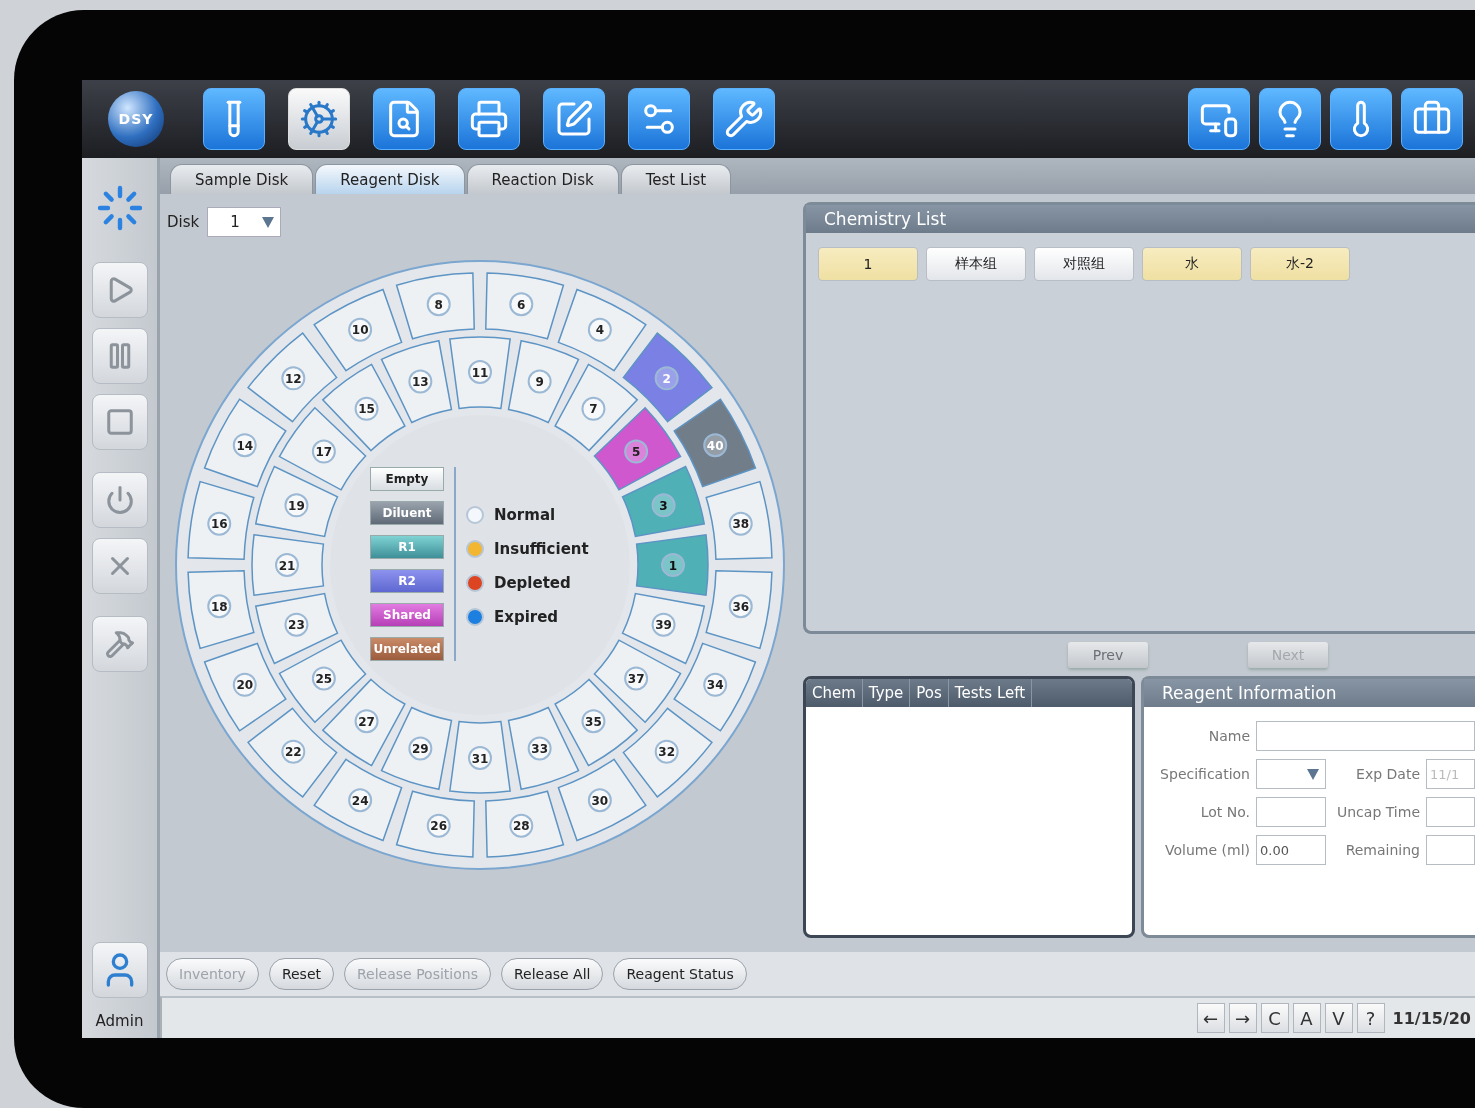 The image size is (1475, 1108). Describe the element at coordinates (1084, 264) in the screenshot. I see `chemistry-button: 对照组` at that location.